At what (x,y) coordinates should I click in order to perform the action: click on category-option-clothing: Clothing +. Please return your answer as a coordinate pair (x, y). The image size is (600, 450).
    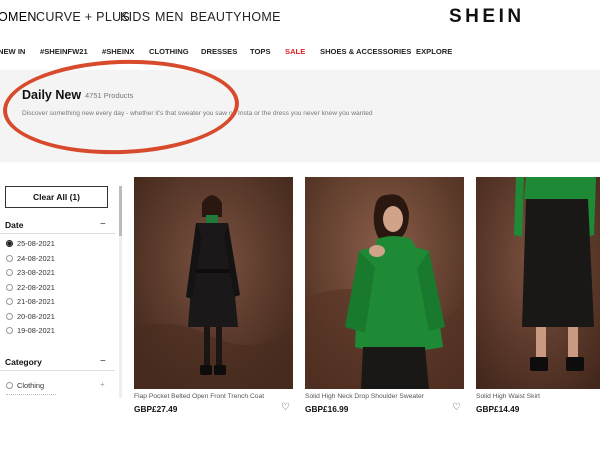
    Looking at the image, I should click on (58, 386).